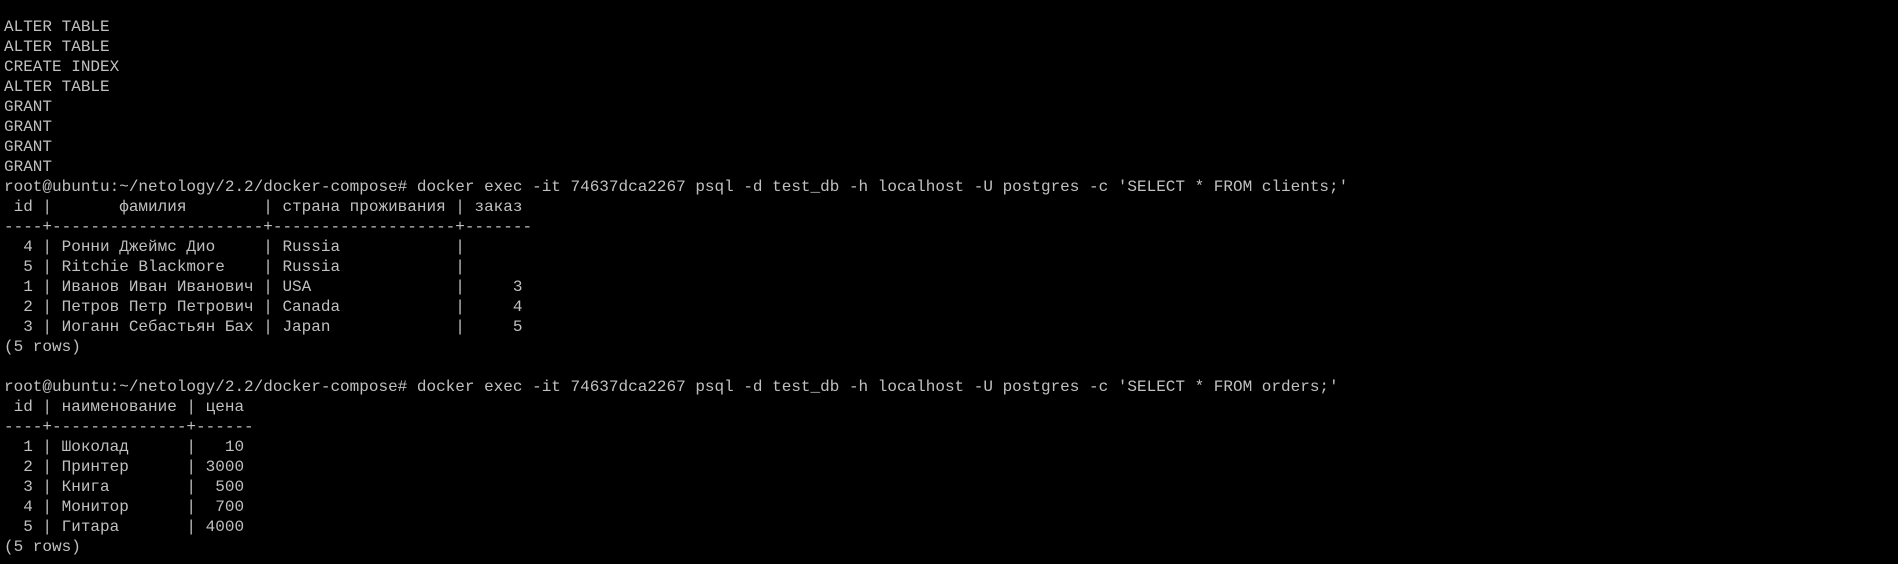 This screenshot has height=564, width=1898. I want to click on table-header: id | фамилия | страна проживания | заказ, so click(263, 207).